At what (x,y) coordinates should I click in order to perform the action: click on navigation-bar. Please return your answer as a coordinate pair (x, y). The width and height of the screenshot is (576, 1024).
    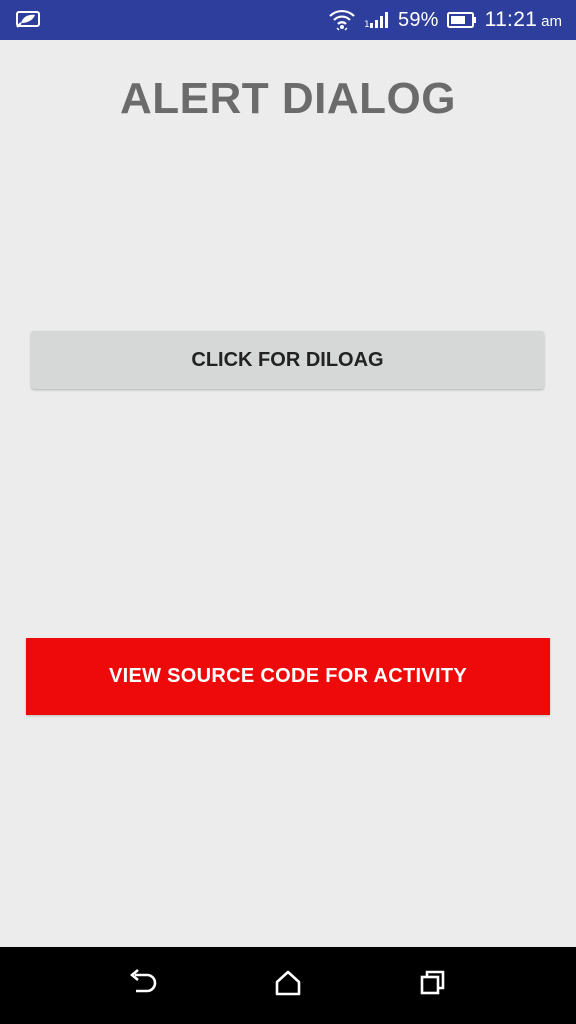
    Looking at the image, I should click on (288, 985).